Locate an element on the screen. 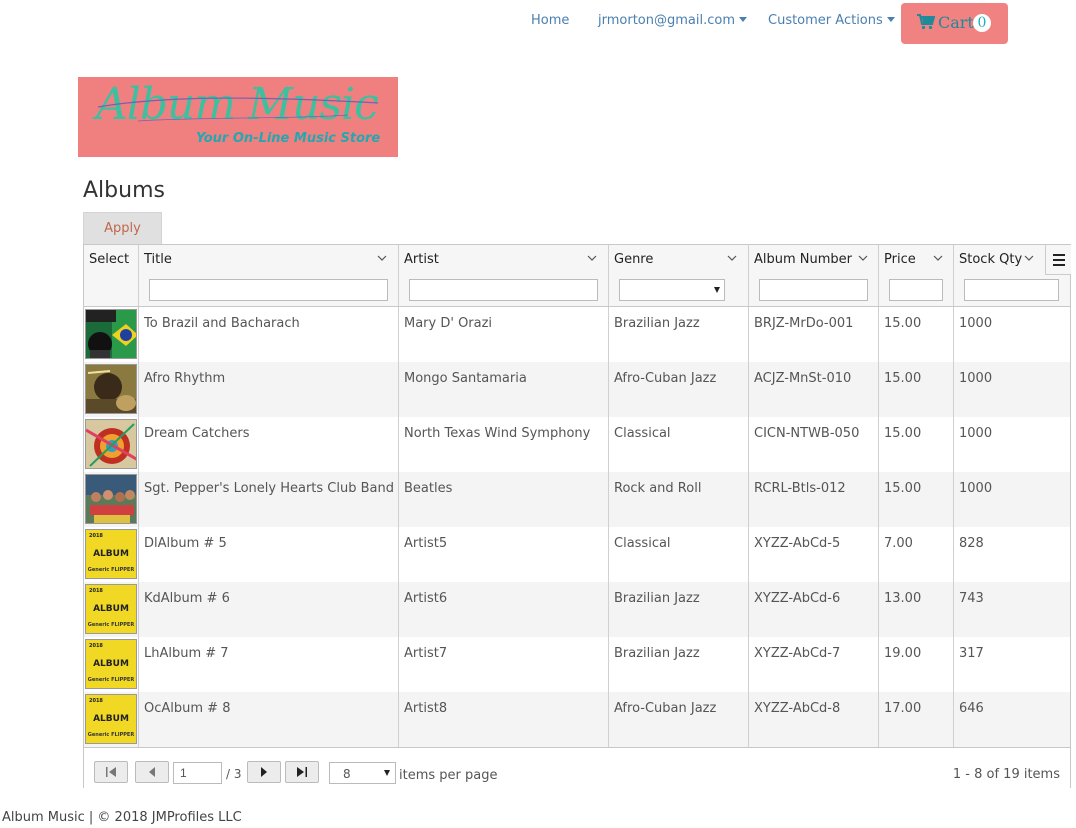 The width and height of the screenshot is (1076, 828). col-header-album-number: Album Number is located at coordinates (814, 275).